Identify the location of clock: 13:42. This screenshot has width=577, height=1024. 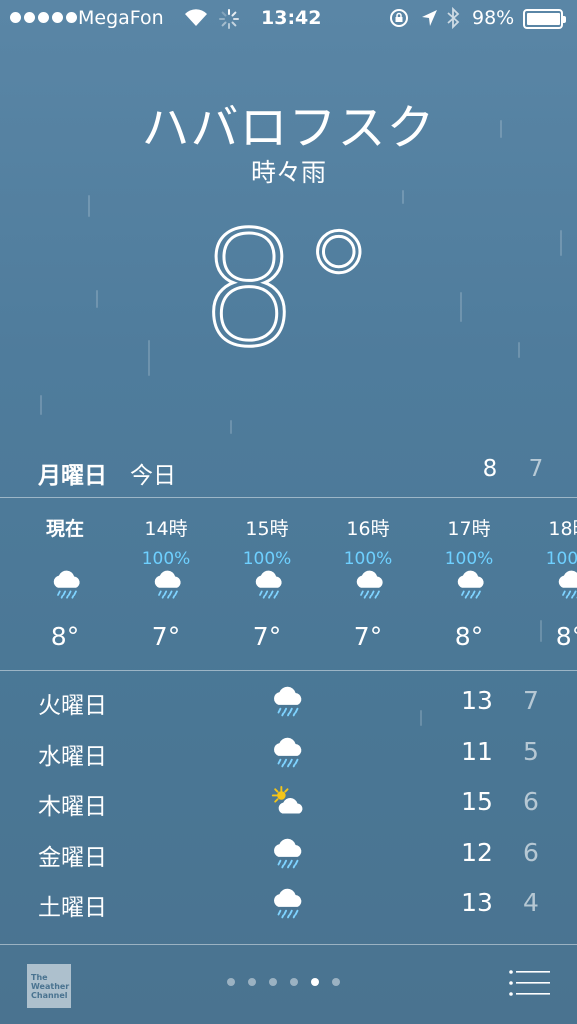
(291, 18).